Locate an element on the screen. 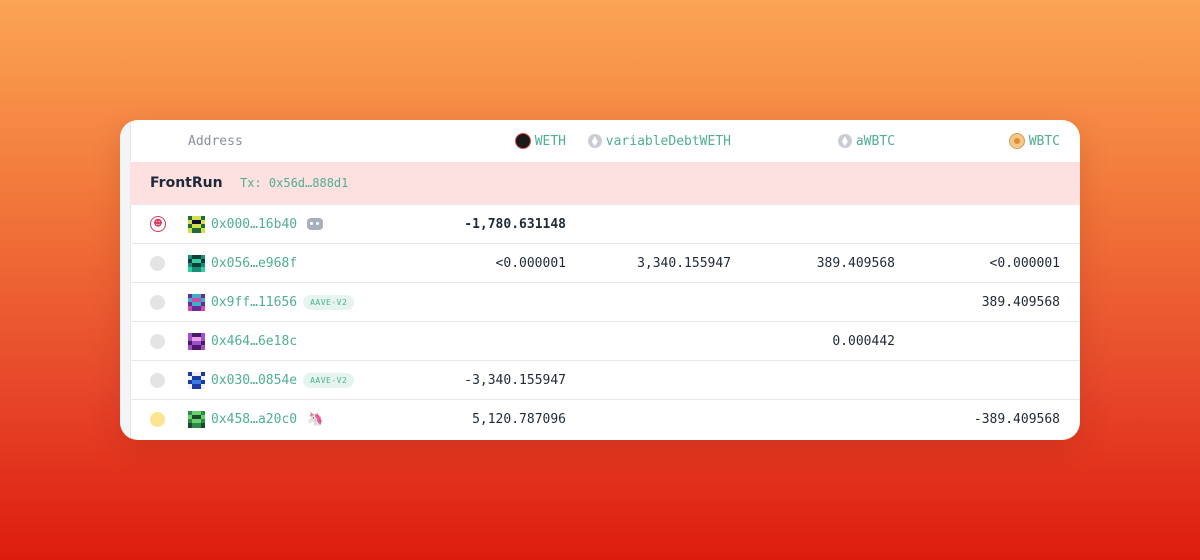 Image resolution: width=1200 pixels, height=560 pixels. address-cell: 0x464…6e18c is located at coordinates (242, 341).